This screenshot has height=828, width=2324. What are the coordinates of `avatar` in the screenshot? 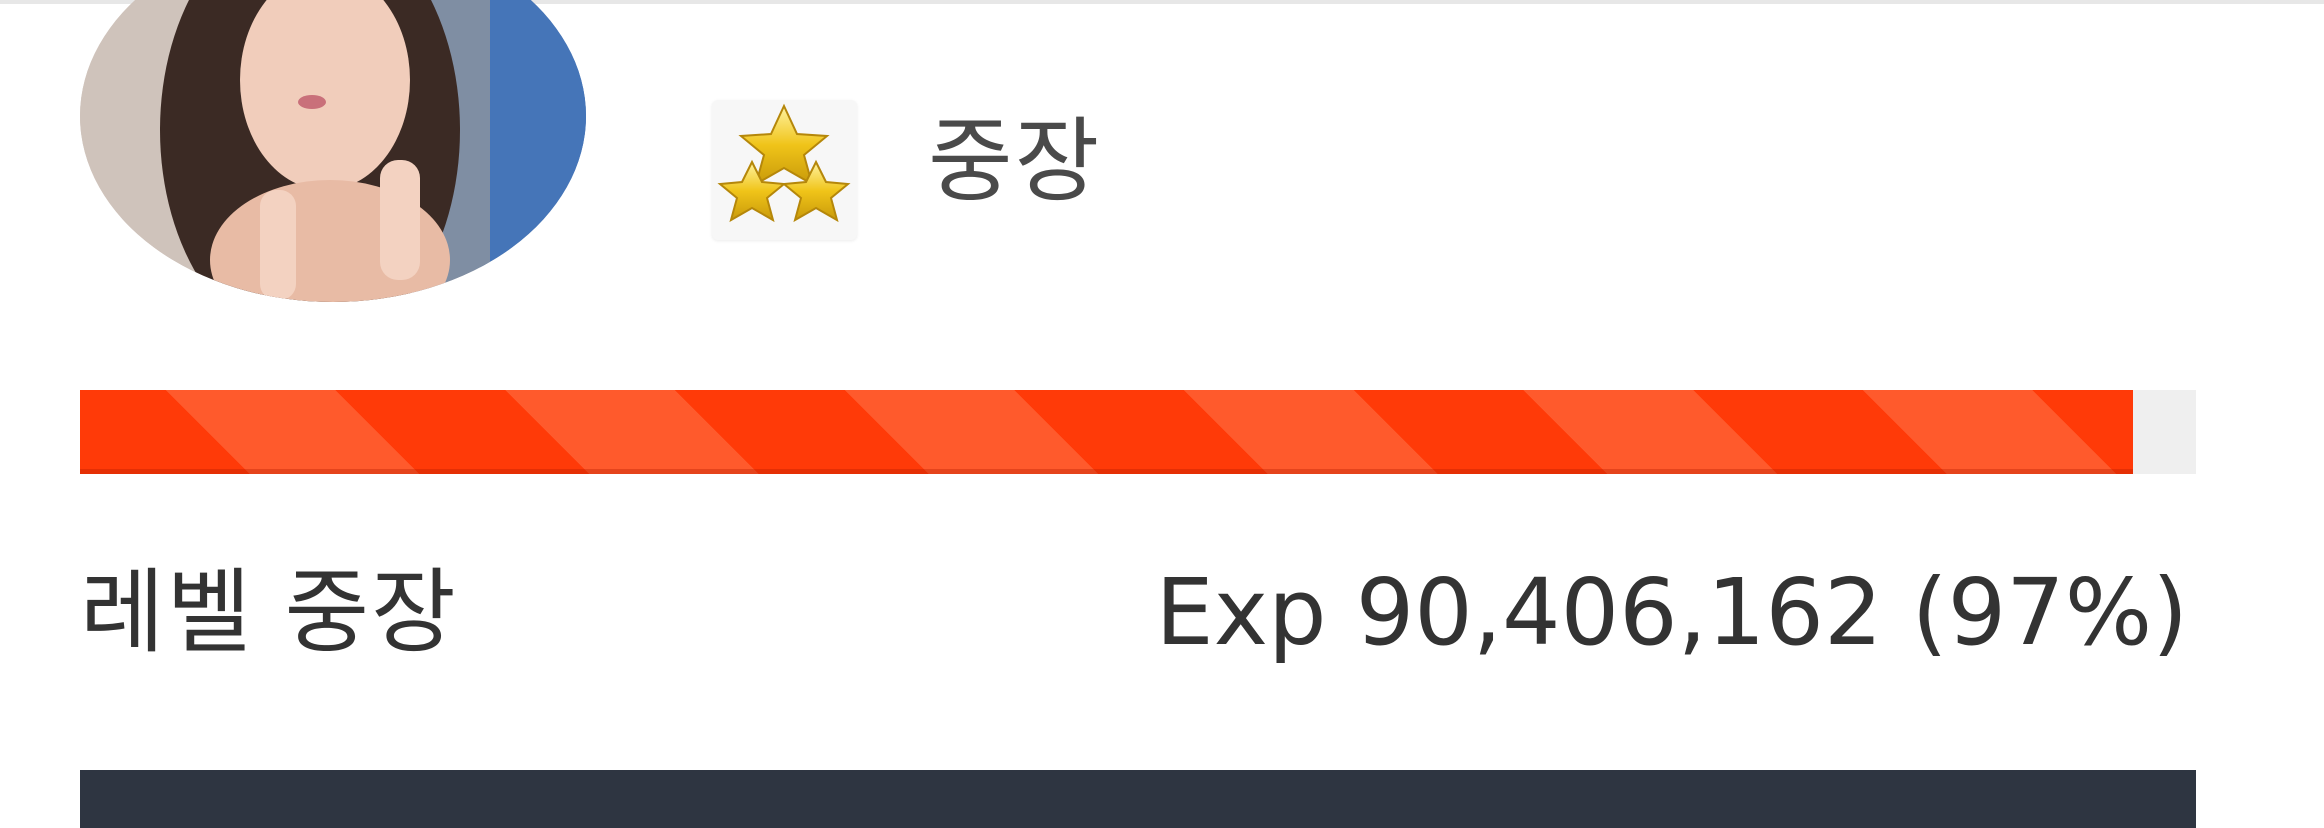 It's located at (333, 151).